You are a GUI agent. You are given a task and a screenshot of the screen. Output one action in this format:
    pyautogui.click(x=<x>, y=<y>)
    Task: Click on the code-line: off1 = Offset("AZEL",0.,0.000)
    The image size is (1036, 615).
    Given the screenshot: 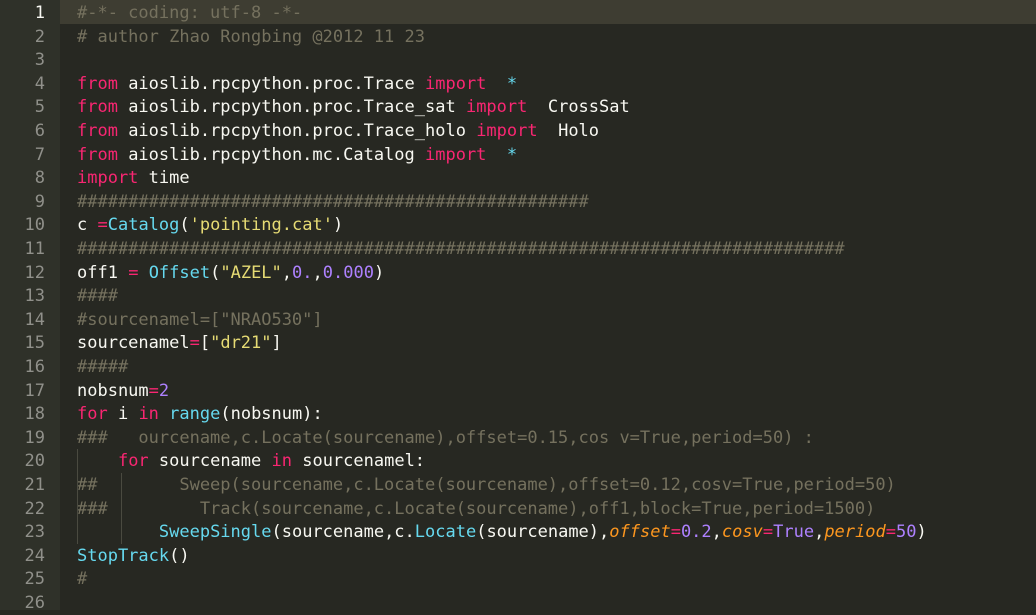 What is the action you would take?
    pyautogui.click(x=230, y=273)
    